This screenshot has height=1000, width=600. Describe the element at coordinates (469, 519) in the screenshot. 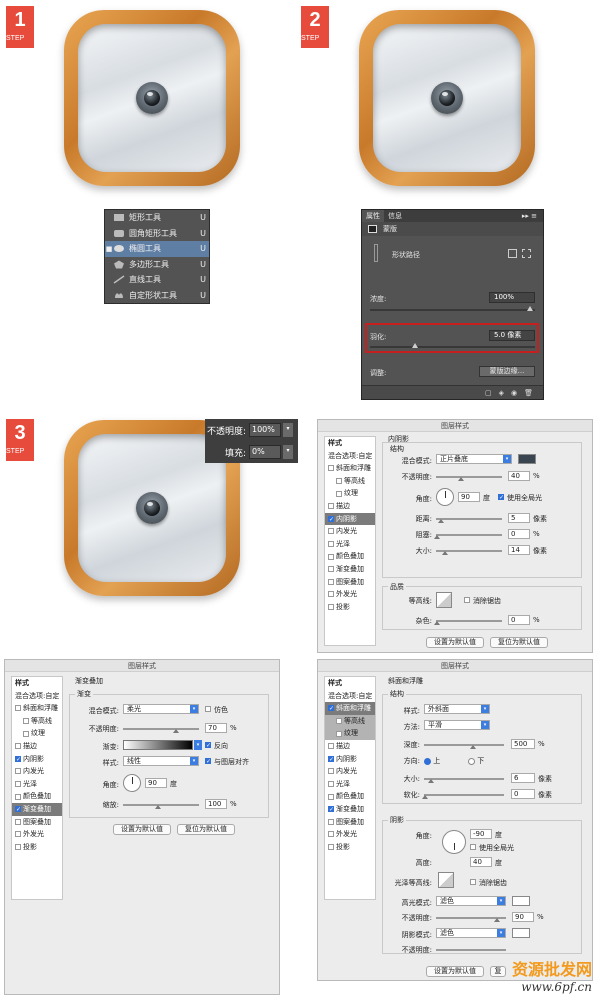

I see `distance-slider` at that location.